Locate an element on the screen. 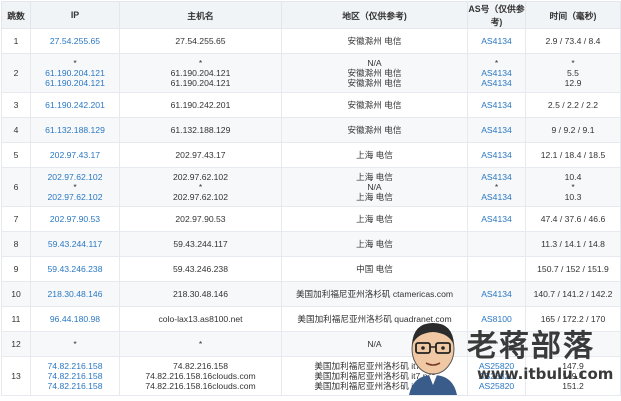 Image resolution: width=621 pixels, height=401 pixels. hostname-cell: 202.97.62.102 * 202.97.62.102 is located at coordinates (200, 187).